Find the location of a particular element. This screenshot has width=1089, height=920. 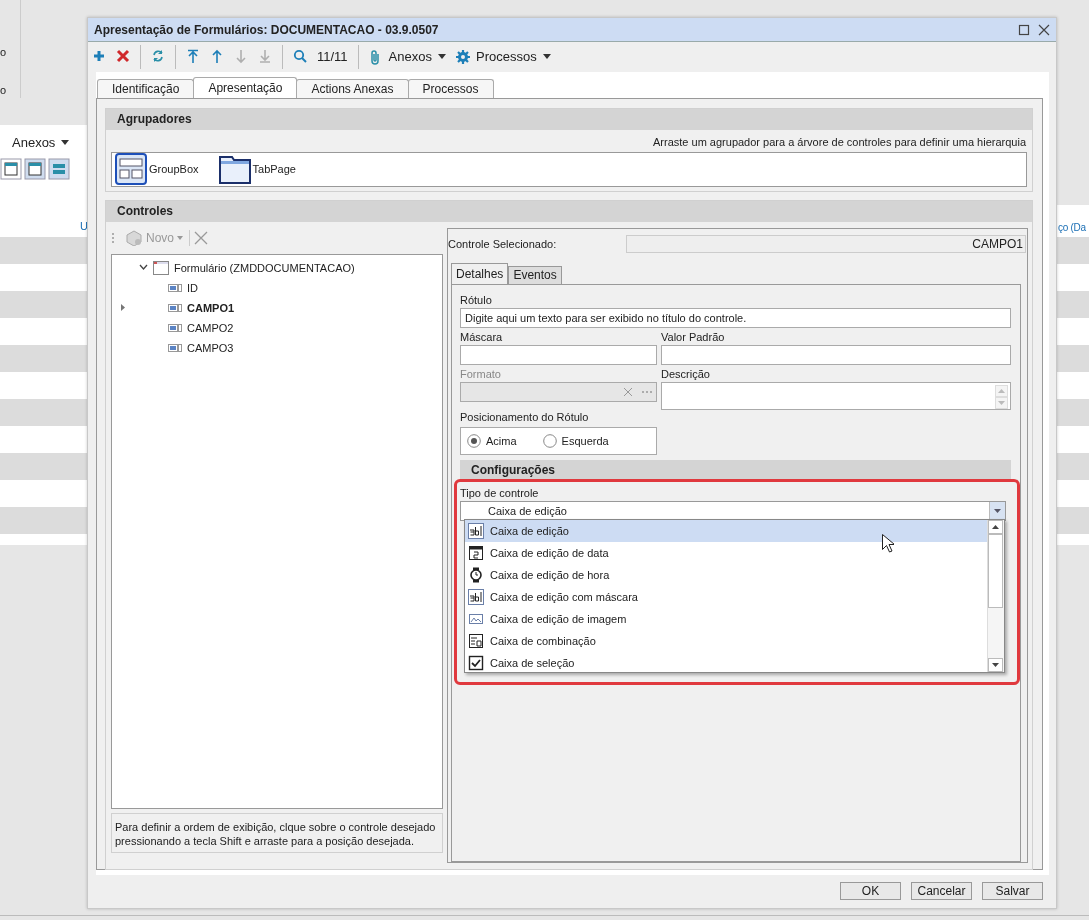

form-window-icon is located at coordinates (161, 267).